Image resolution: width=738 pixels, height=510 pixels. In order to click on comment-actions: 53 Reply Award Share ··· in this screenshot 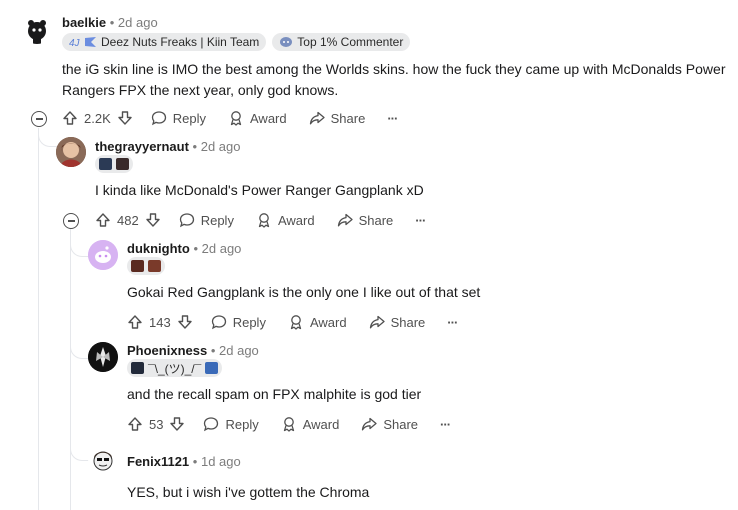, I will do `click(299, 424)`.